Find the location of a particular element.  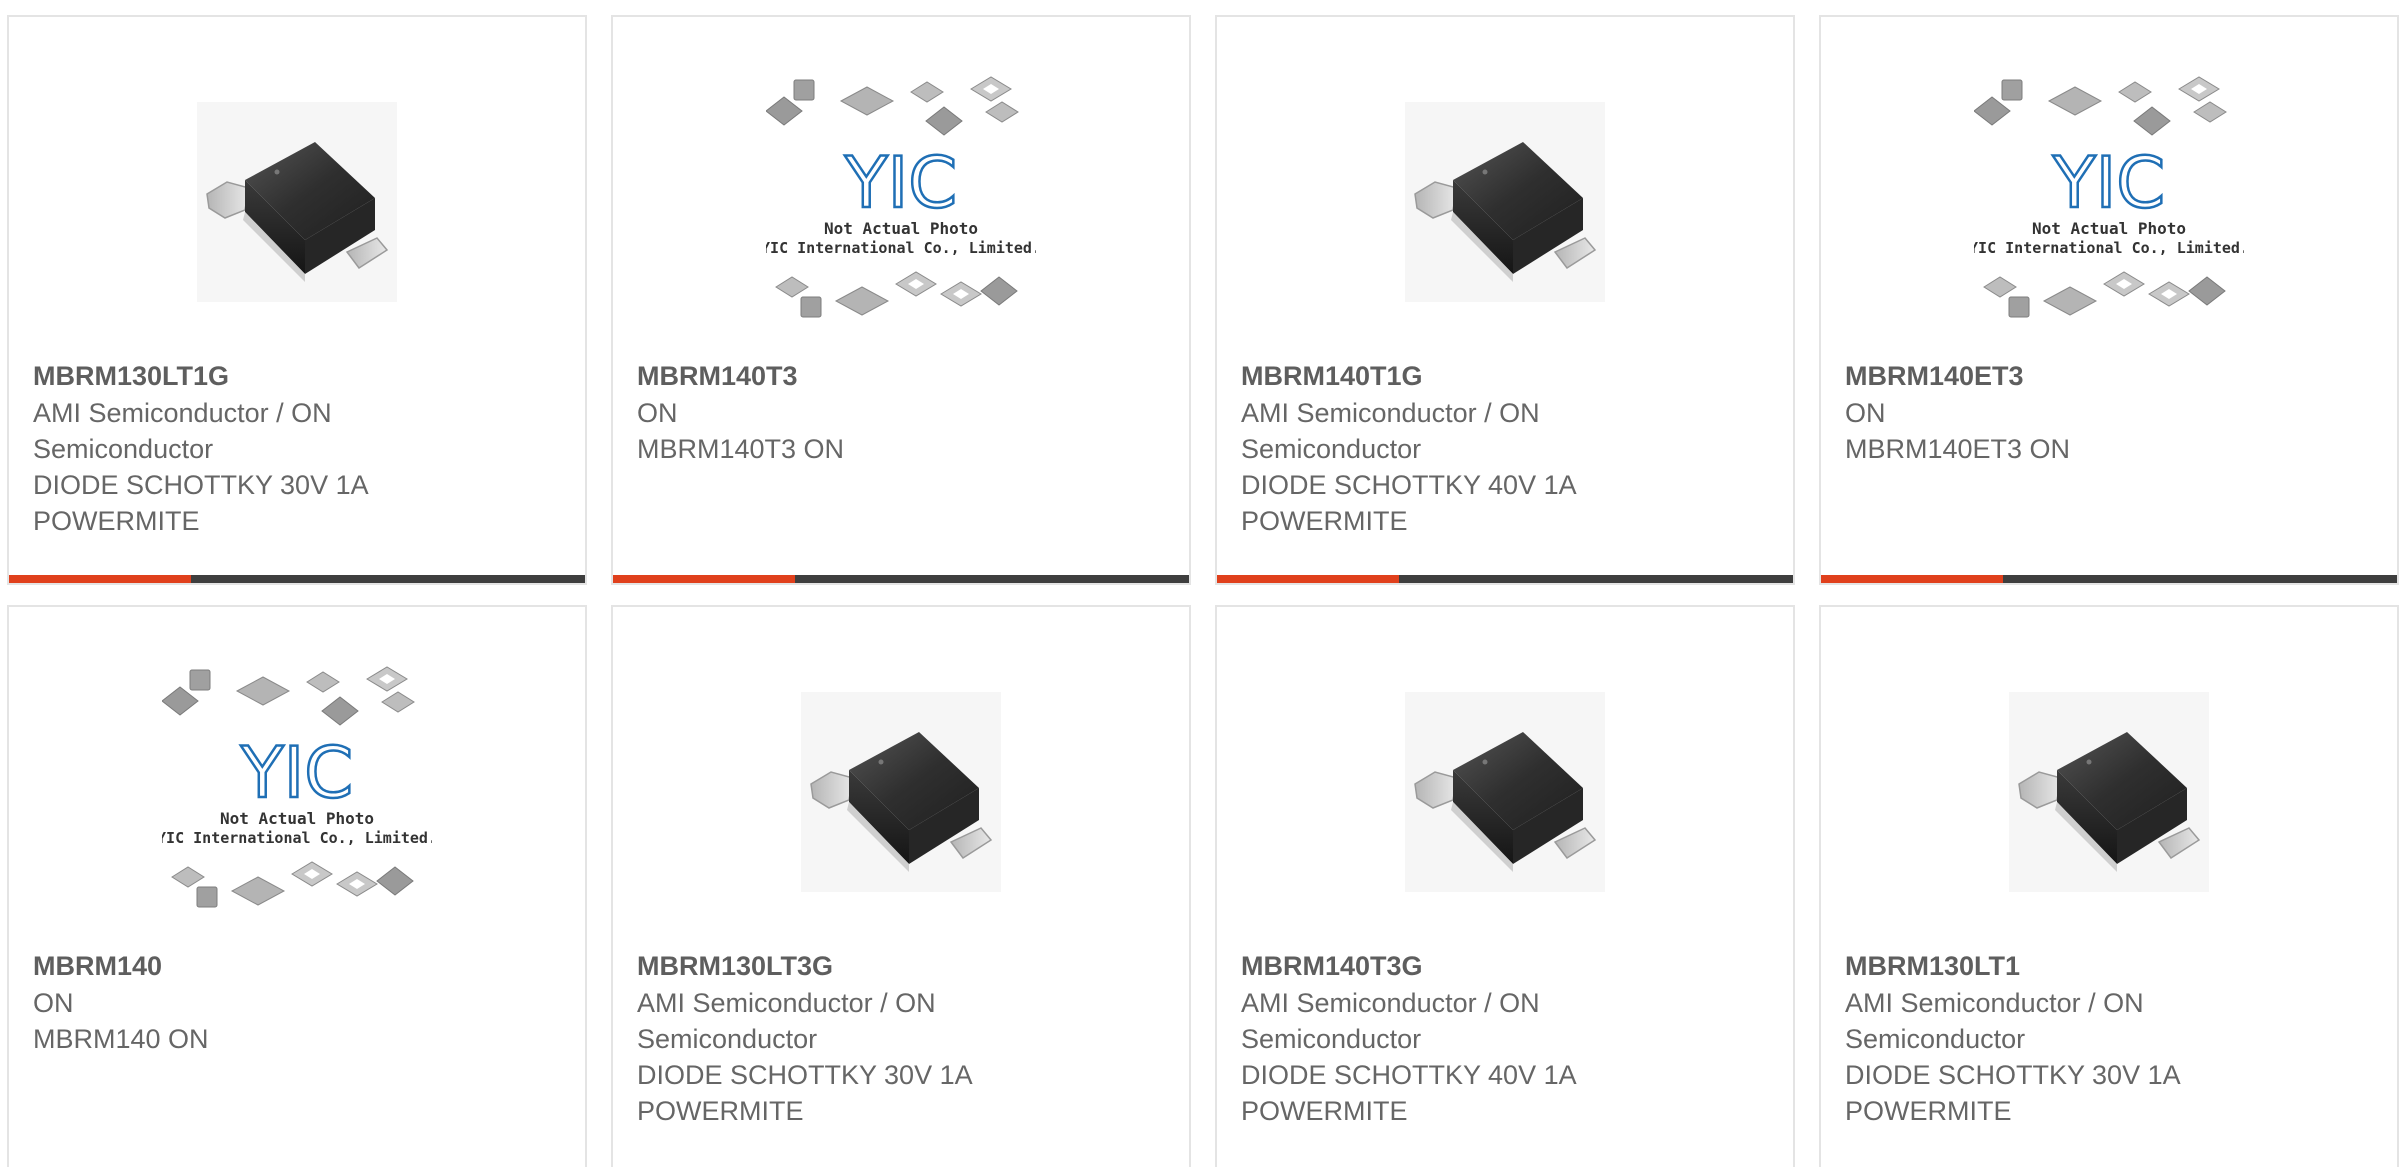

product-info: MBRM140ET3 ON MBRM140ET3 ON is located at coordinates (2109, 412).